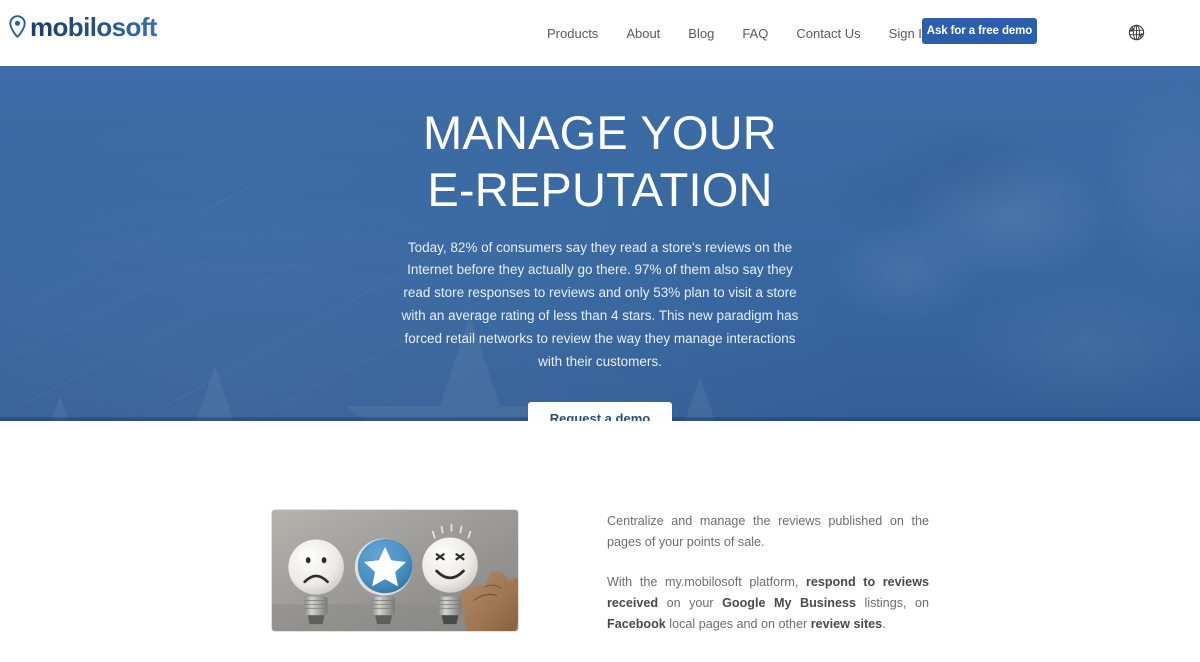  What do you see at coordinates (789, 603) in the screenshot?
I see `text-bold-google-my-business: Google My Business` at bounding box center [789, 603].